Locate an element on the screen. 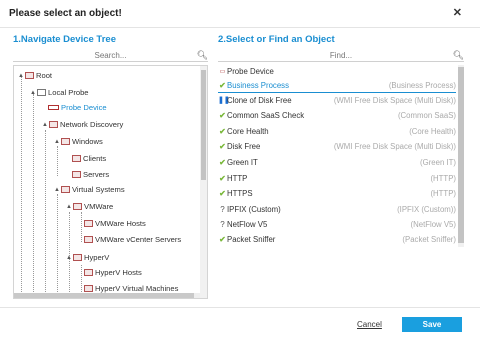  tree-node-vmware: ▲ VMWare is located at coordinates (89, 207).